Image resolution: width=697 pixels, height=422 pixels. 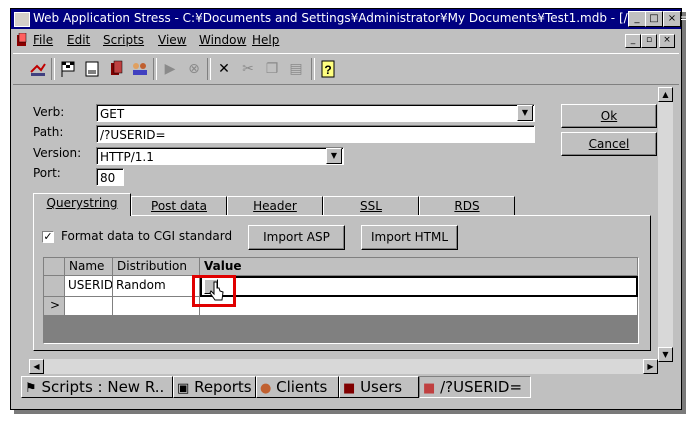 What do you see at coordinates (156, 306) in the screenshot?
I see `new-row-cell-distribution` at bounding box center [156, 306].